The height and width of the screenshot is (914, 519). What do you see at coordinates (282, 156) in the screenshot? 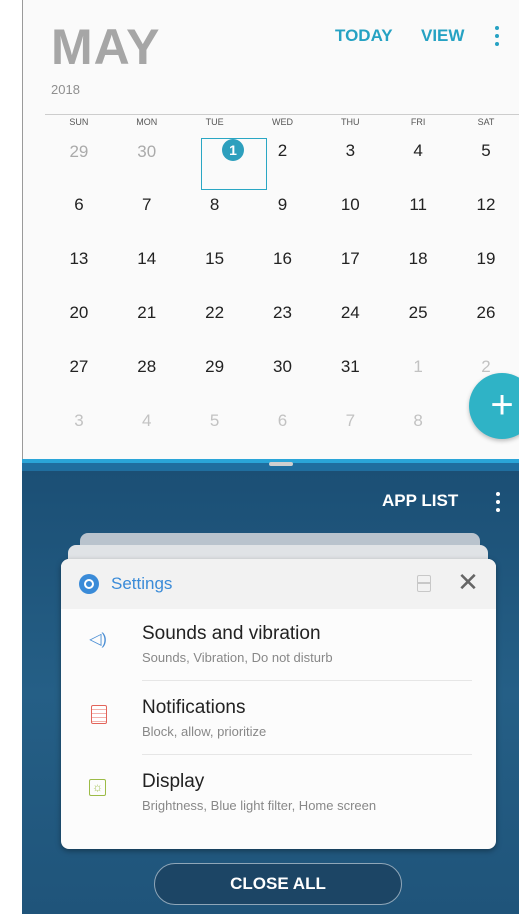
I see `week-row: 29 30 2 3 4 5` at bounding box center [282, 156].